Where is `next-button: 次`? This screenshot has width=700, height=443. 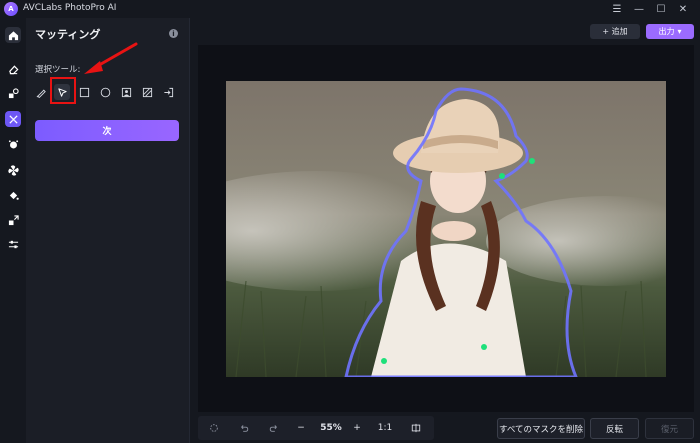 next-button: 次 is located at coordinates (107, 130).